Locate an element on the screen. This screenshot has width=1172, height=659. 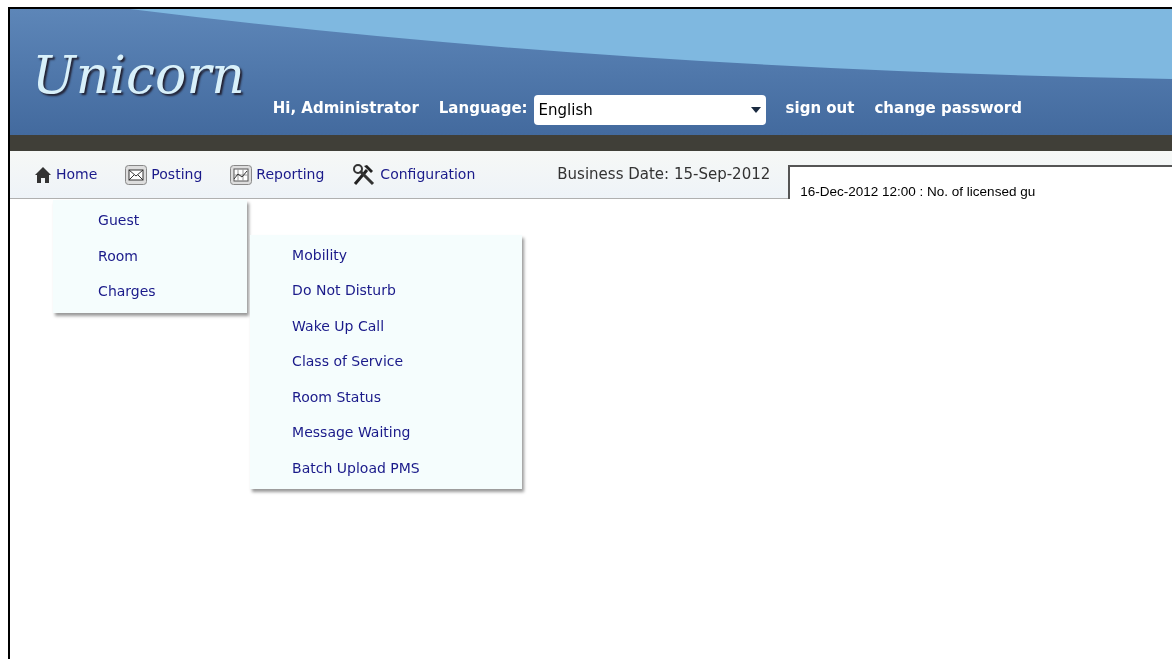
business-date: Business Date: 15-Sep-2012 is located at coordinates (664, 175).